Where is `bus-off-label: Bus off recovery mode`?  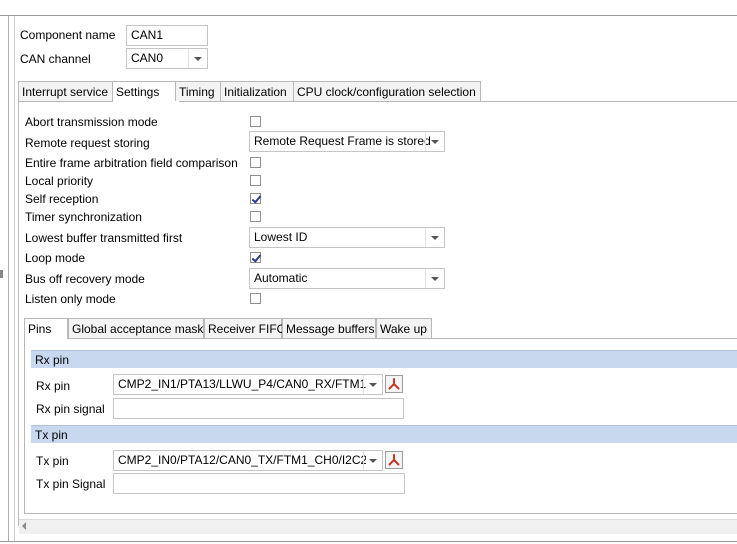
bus-off-label: Bus off recovery mode is located at coordinates (85, 279).